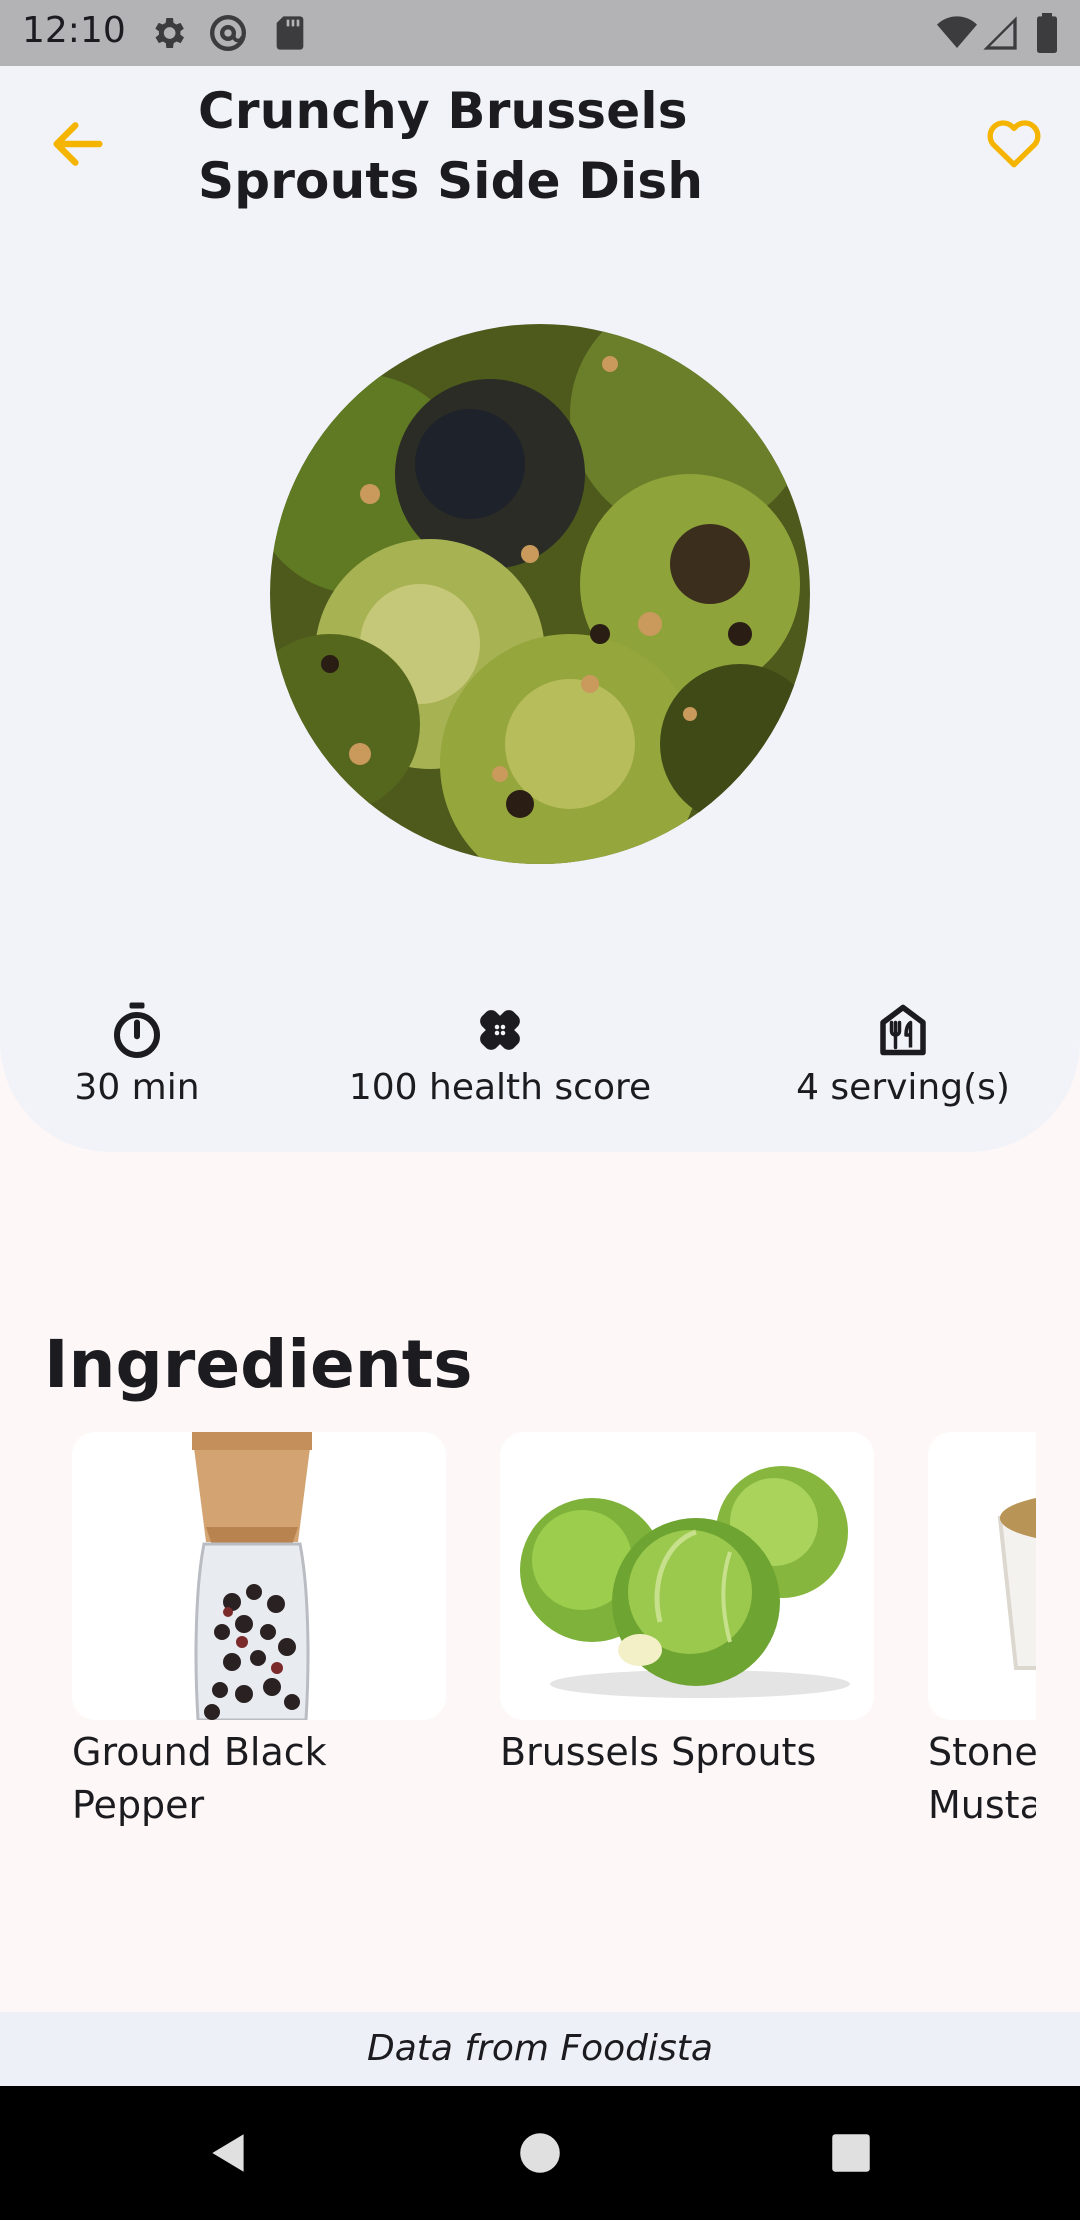 The image size is (1080, 2220). I want to click on restaurant-icon, so click(903, 1030).